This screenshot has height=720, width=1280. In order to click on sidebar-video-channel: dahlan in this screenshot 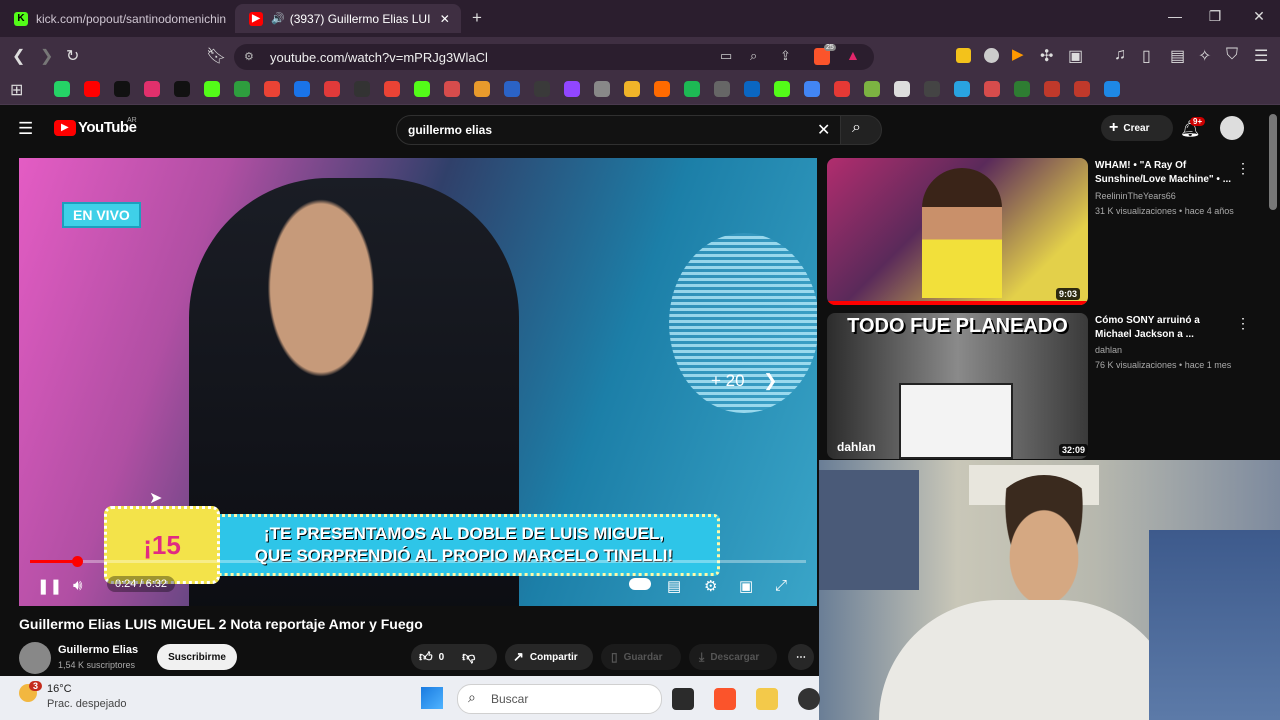, I will do `click(1108, 350)`.